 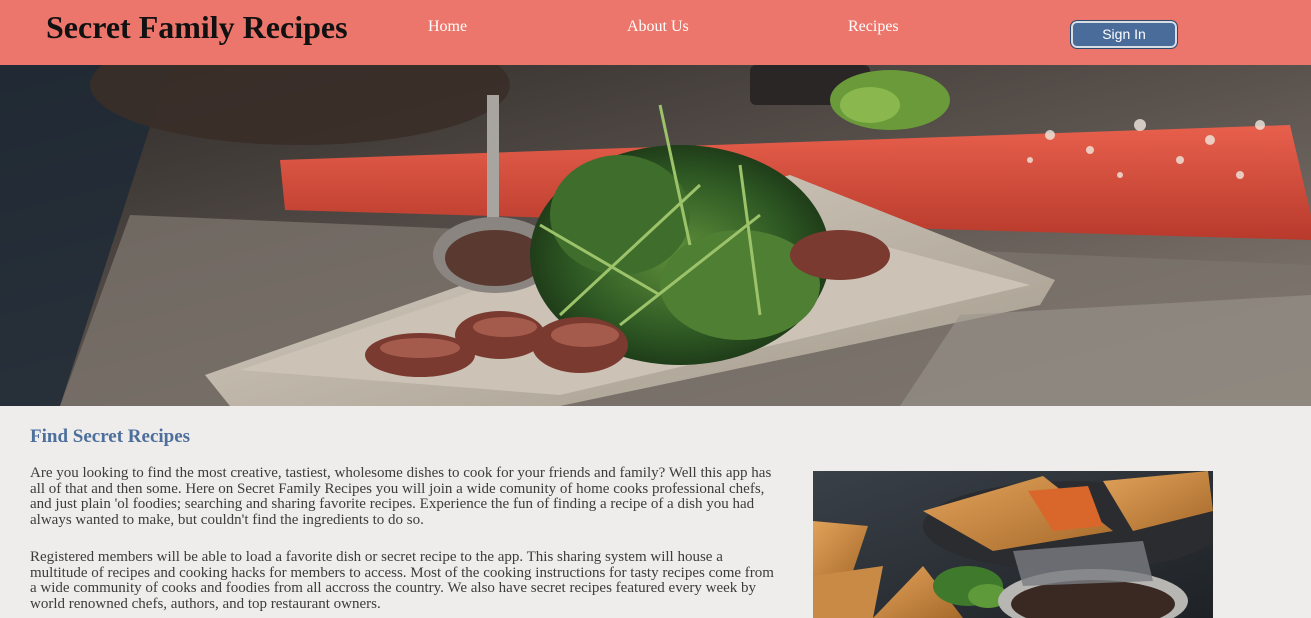 I want to click on samosa-food-image, so click(x=1013, y=544).